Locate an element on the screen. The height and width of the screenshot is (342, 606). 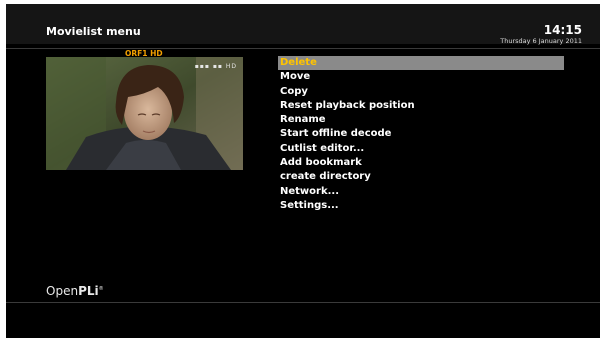
menu-item-delete: Delete is located at coordinates (421, 63).